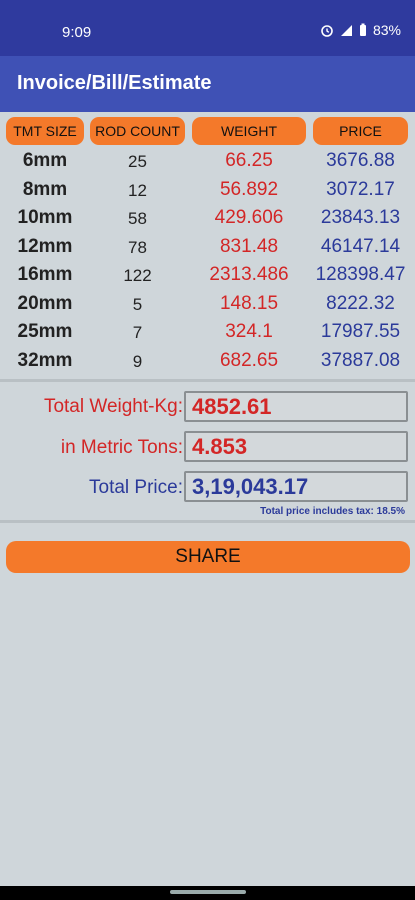 This screenshot has width=415, height=900. What do you see at coordinates (207, 28) in the screenshot?
I see `status-bar: 9:09 83%` at bounding box center [207, 28].